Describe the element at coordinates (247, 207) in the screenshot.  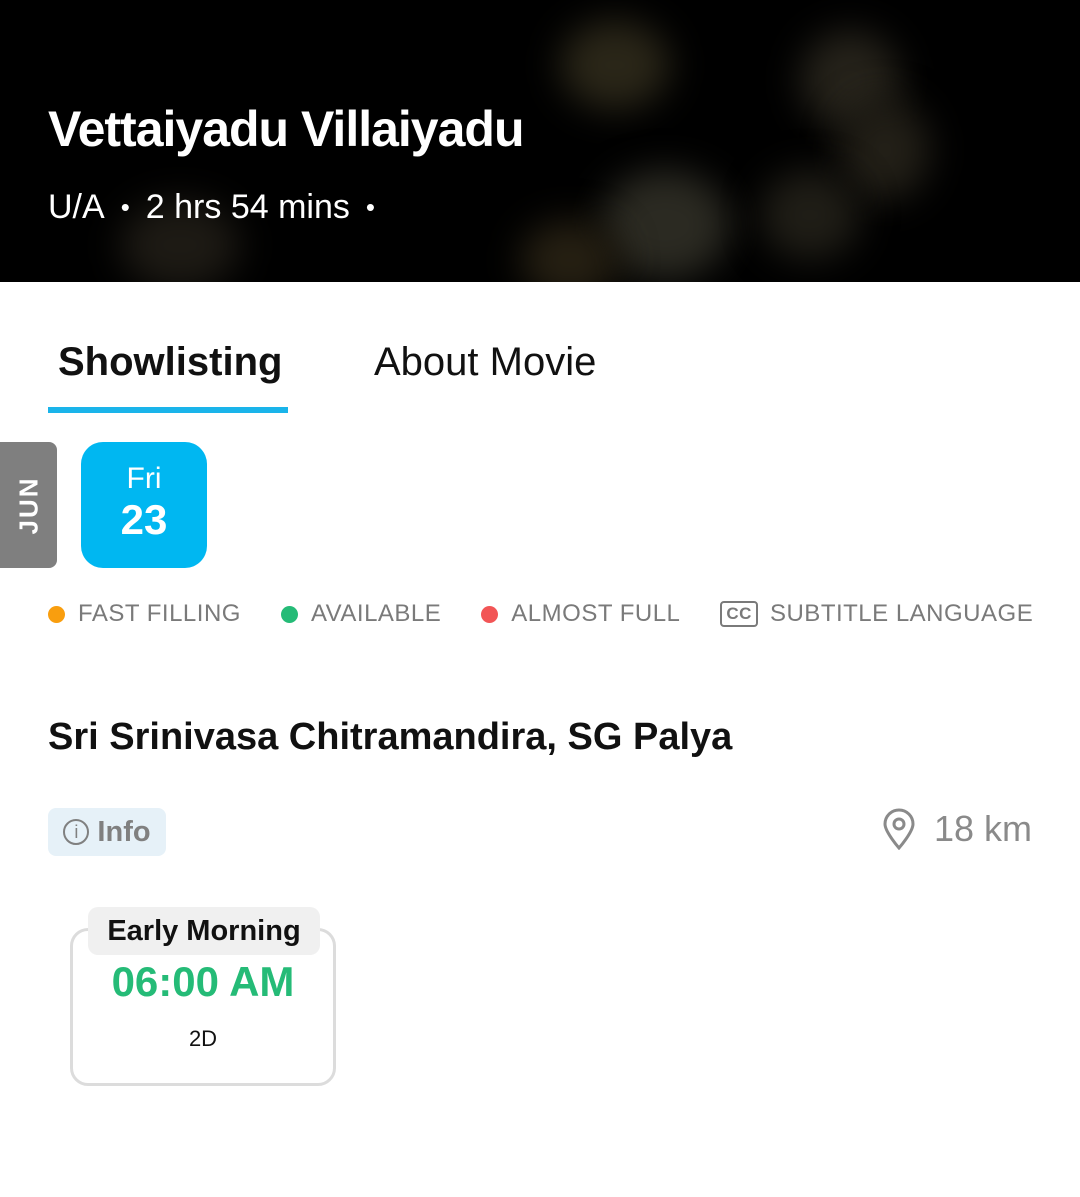
I see `duration-label: 2 hrs 54 mins` at that location.